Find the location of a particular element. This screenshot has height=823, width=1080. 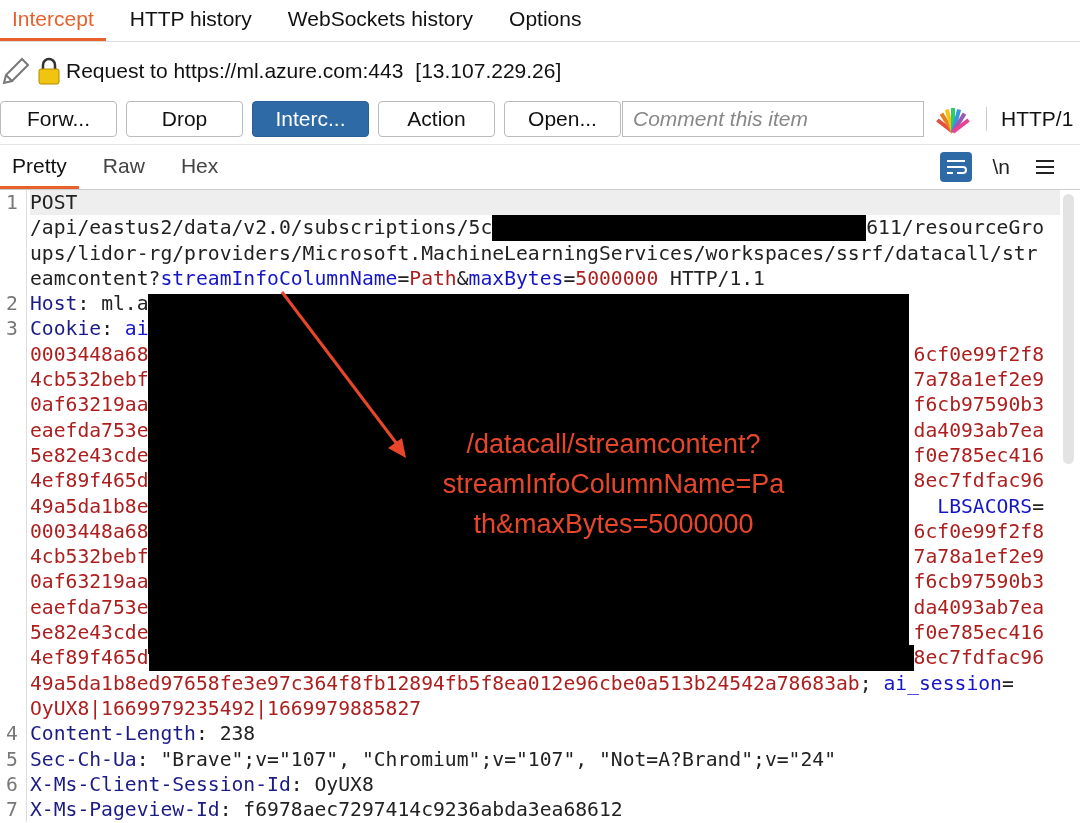

code-text: Sec-Ch-Ua: "Brave";v="107", "Chromium";v="107", "Not=A?Brand";v="24" is located at coordinates (433, 759).